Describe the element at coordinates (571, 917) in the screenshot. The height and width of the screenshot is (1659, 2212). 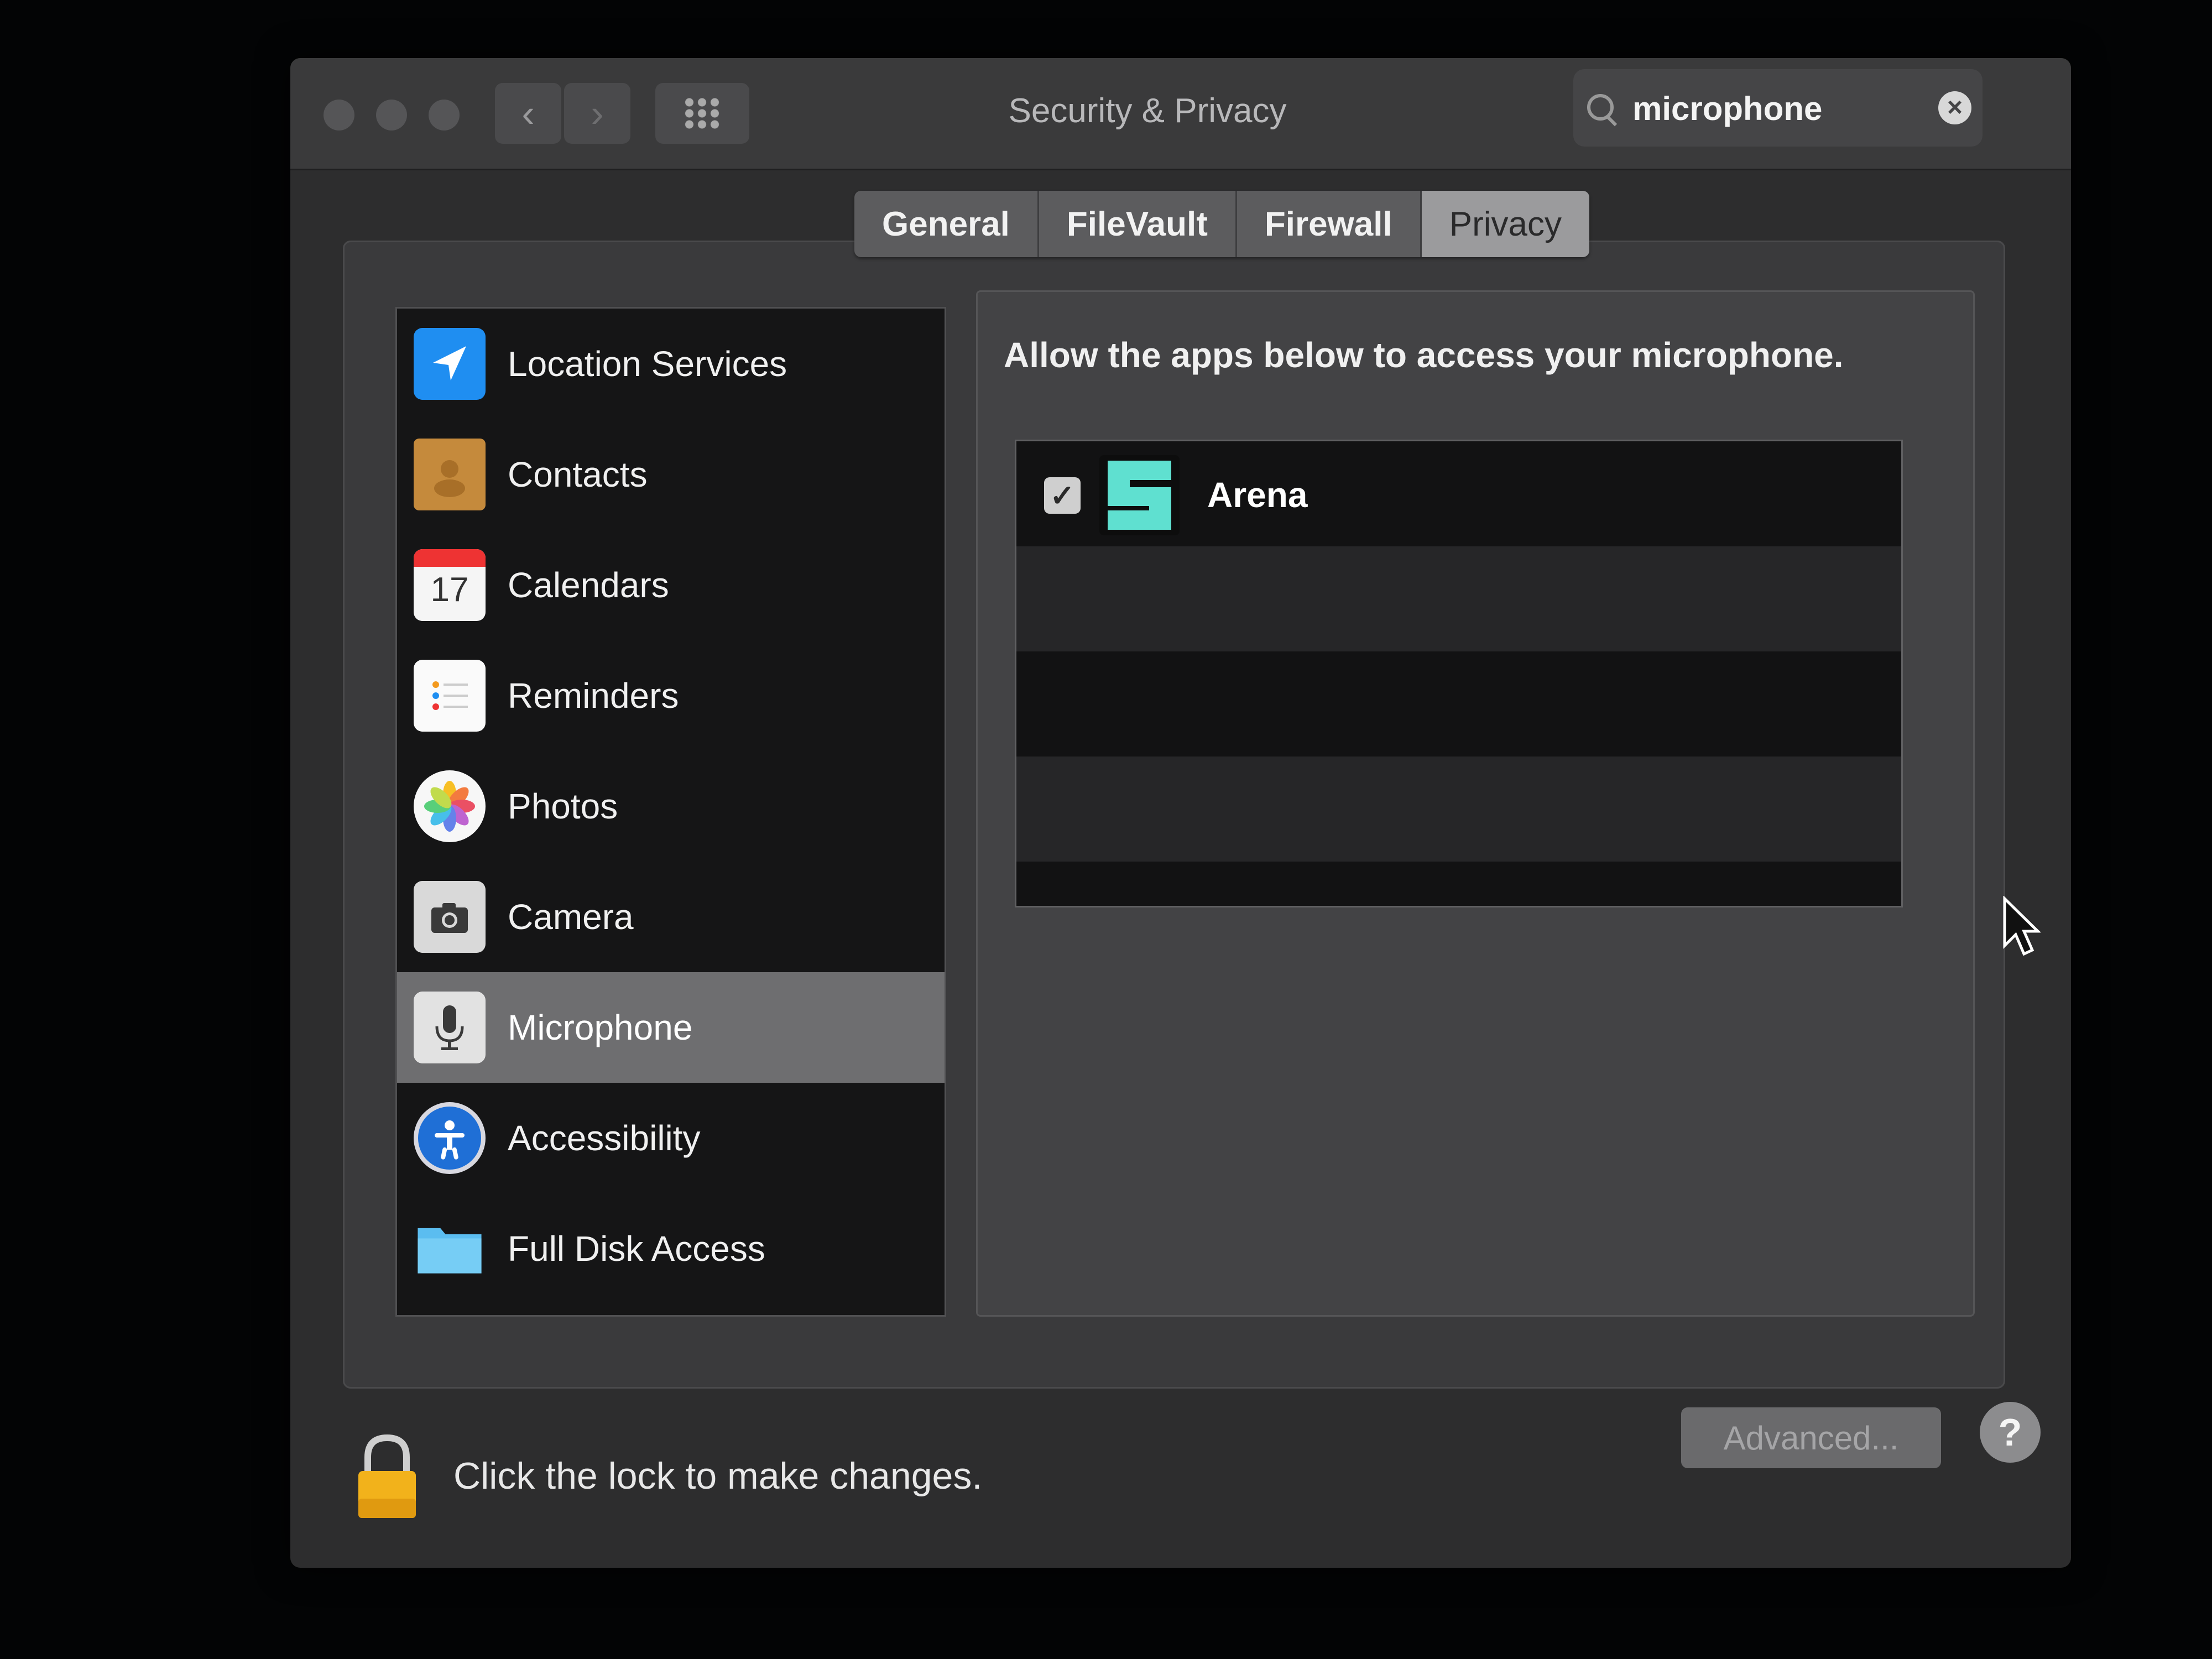
I see `sidebar-item-label: Camera` at that location.